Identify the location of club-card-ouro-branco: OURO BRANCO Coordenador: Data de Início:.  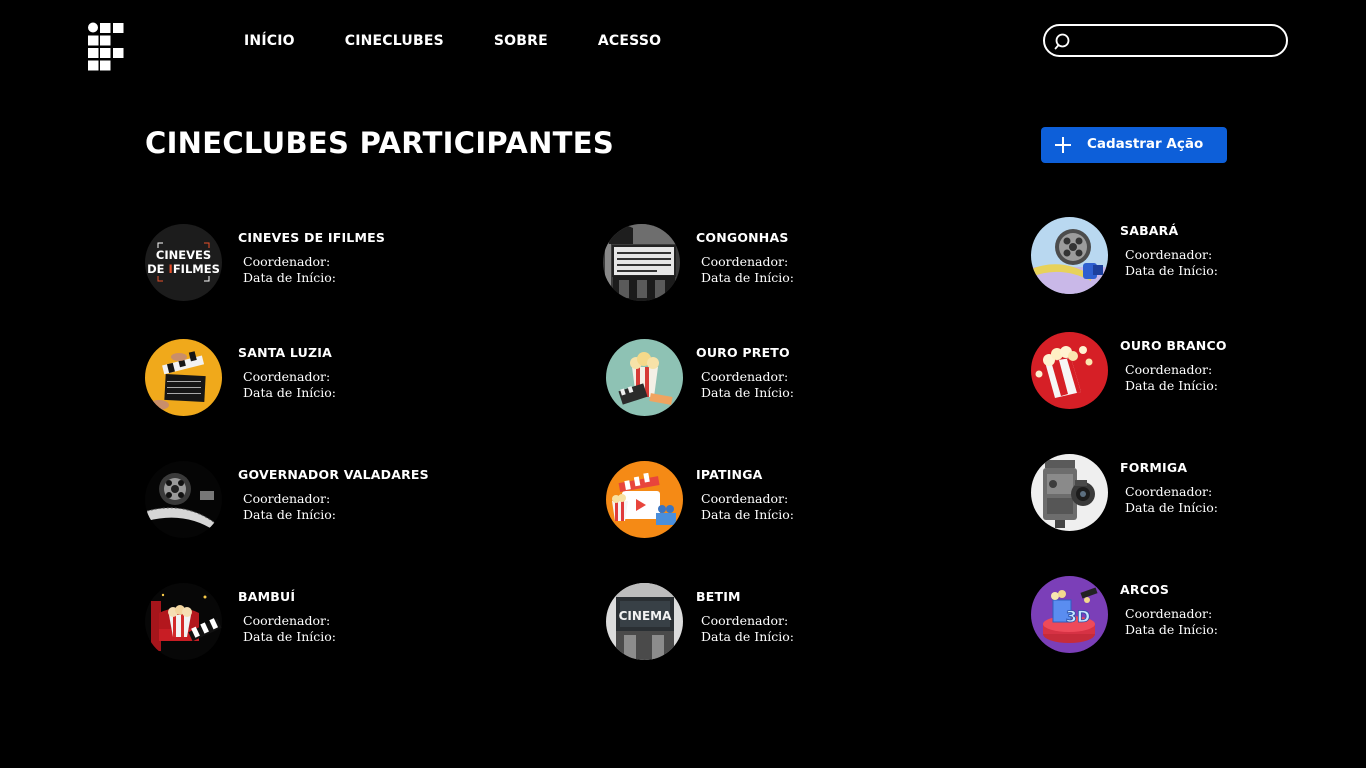
(1198, 372).